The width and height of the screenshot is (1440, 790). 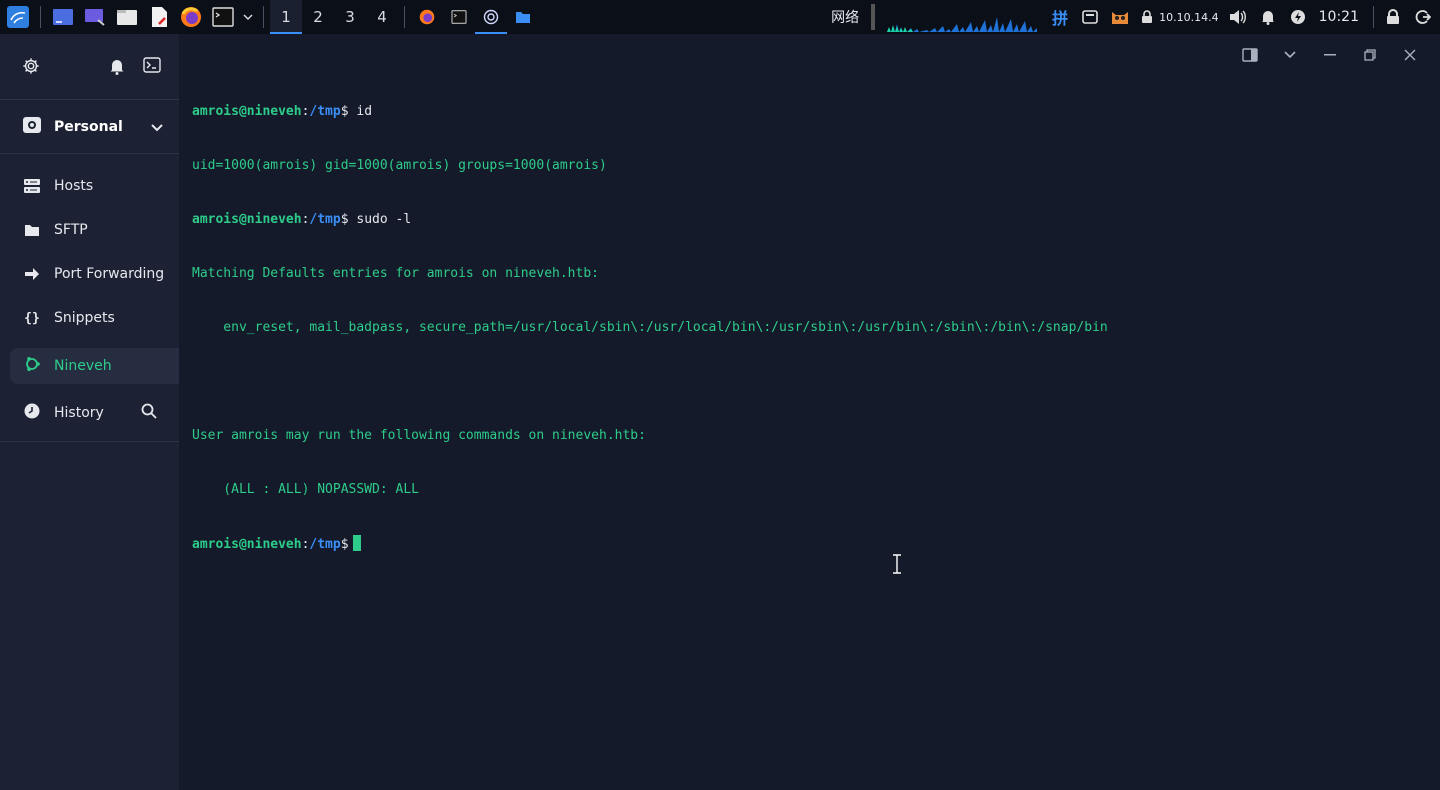 I want to click on network-label: 网络, so click(x=845, y=17).